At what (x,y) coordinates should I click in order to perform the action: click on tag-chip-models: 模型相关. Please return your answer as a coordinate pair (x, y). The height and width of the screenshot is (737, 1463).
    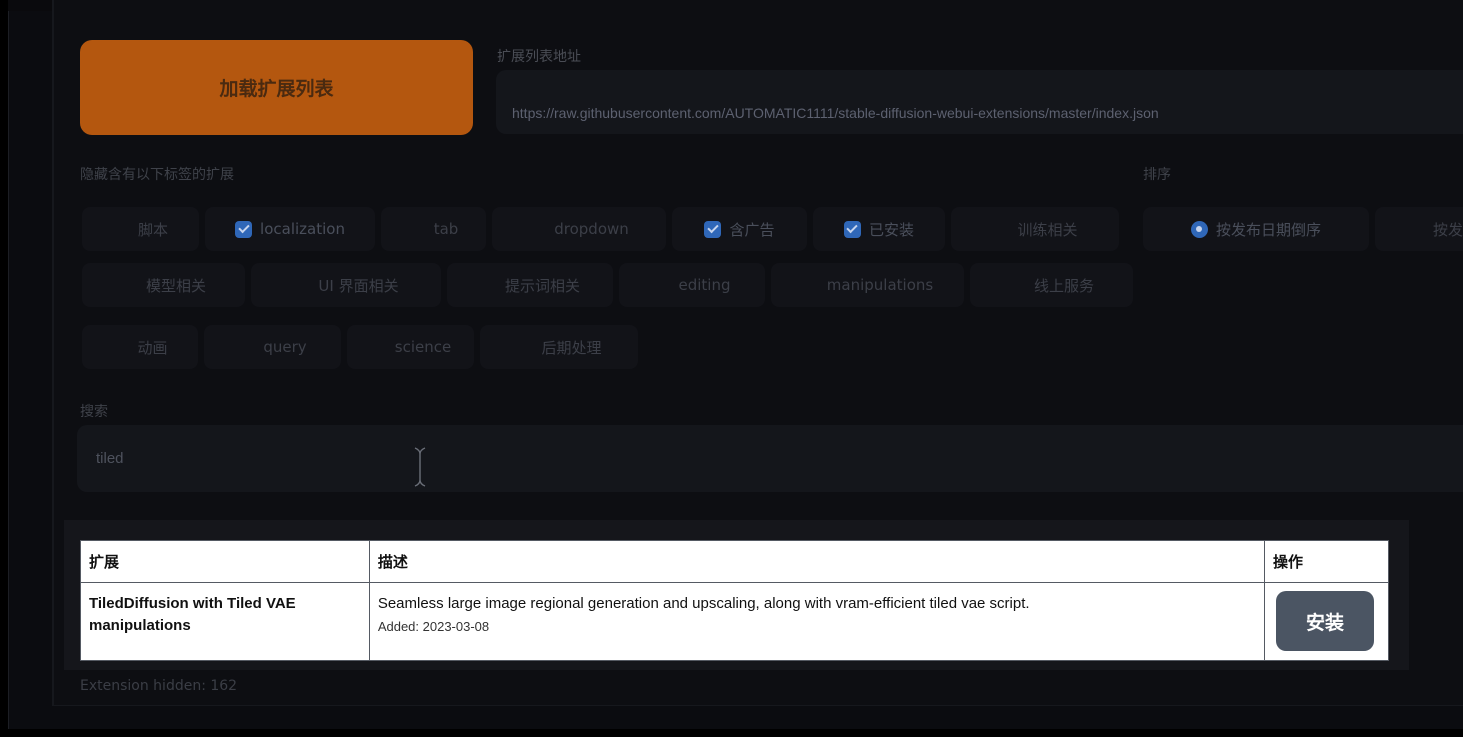
    Looking at the image, I should click on (163, 285).